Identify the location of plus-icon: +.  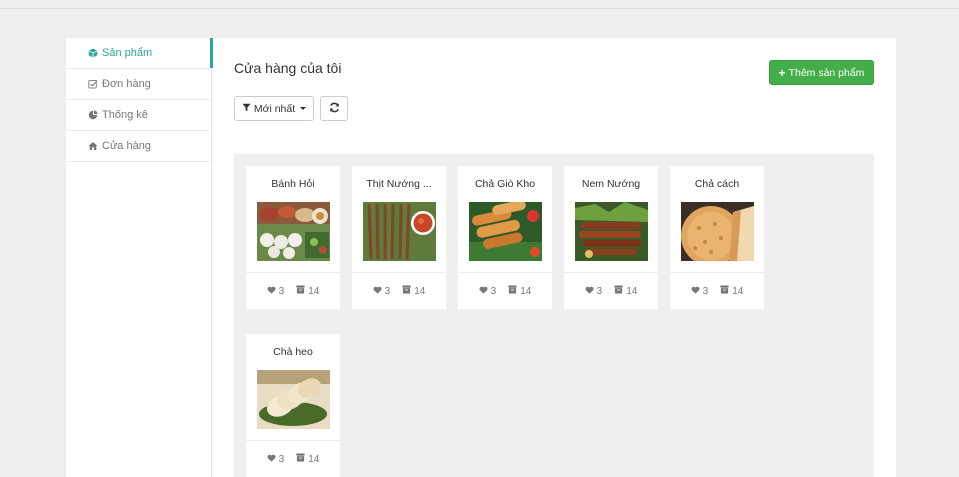
(782, 72).